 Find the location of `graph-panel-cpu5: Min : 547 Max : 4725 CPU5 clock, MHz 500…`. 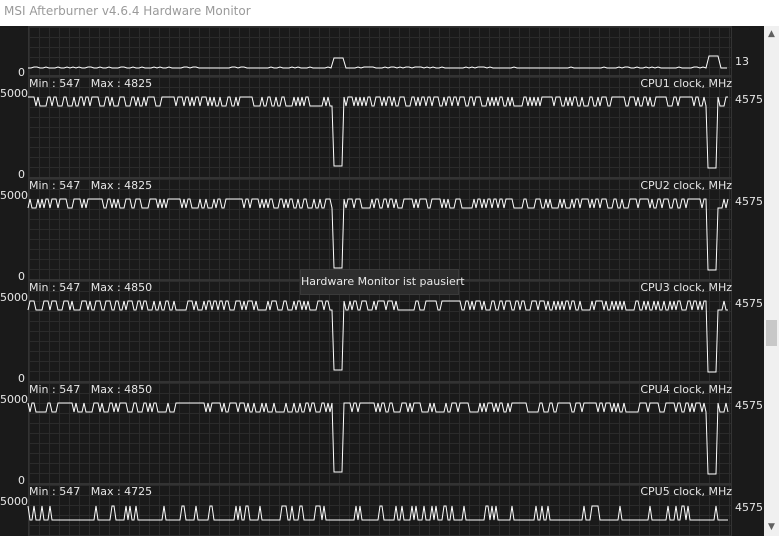

graph-panel-cpu5: Min : 547 Max : 4725 CPU5 clock, MHz 500… is located at coordinates (382, 510).